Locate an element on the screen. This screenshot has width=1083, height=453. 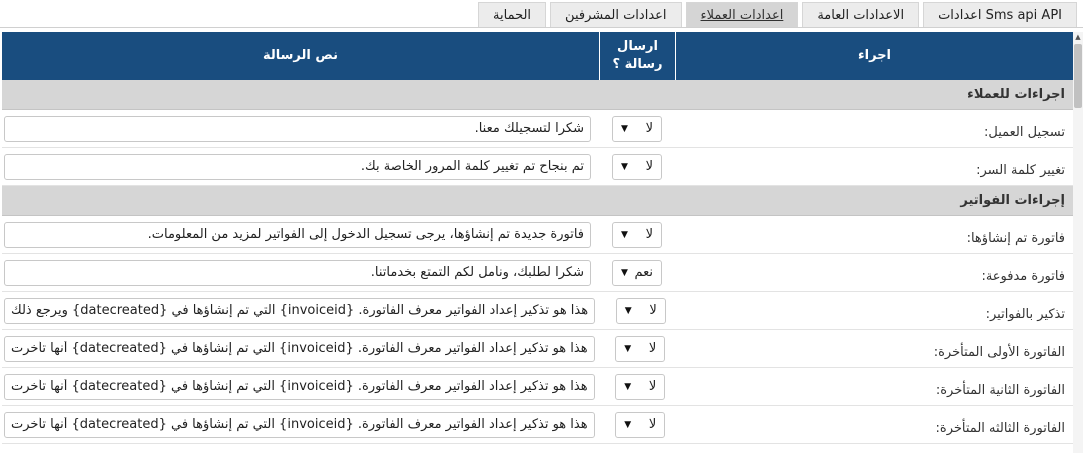
message-input-value: شكرا لتسجيلك معنا. is located at coordinates (529, 128).